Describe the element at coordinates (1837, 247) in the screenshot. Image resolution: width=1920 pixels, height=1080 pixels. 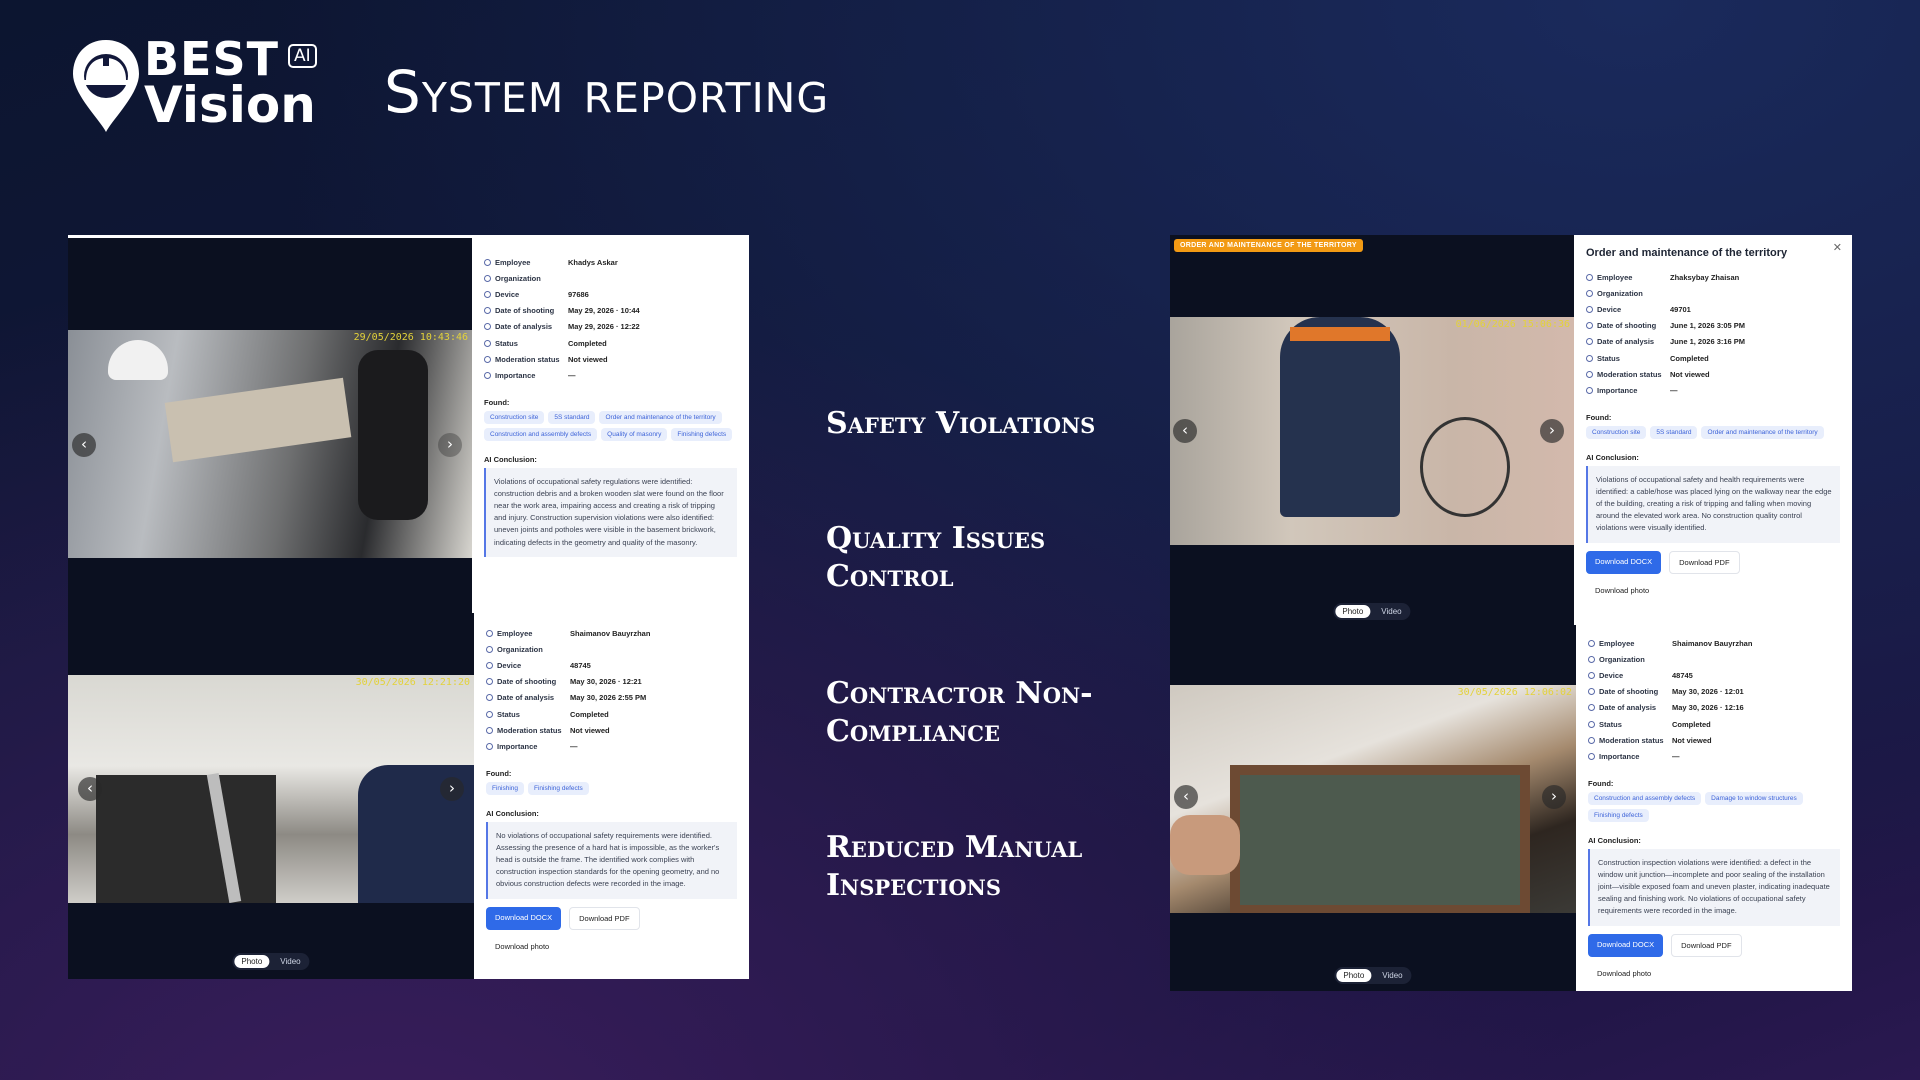
I see `close-icon: ✕` at that location.